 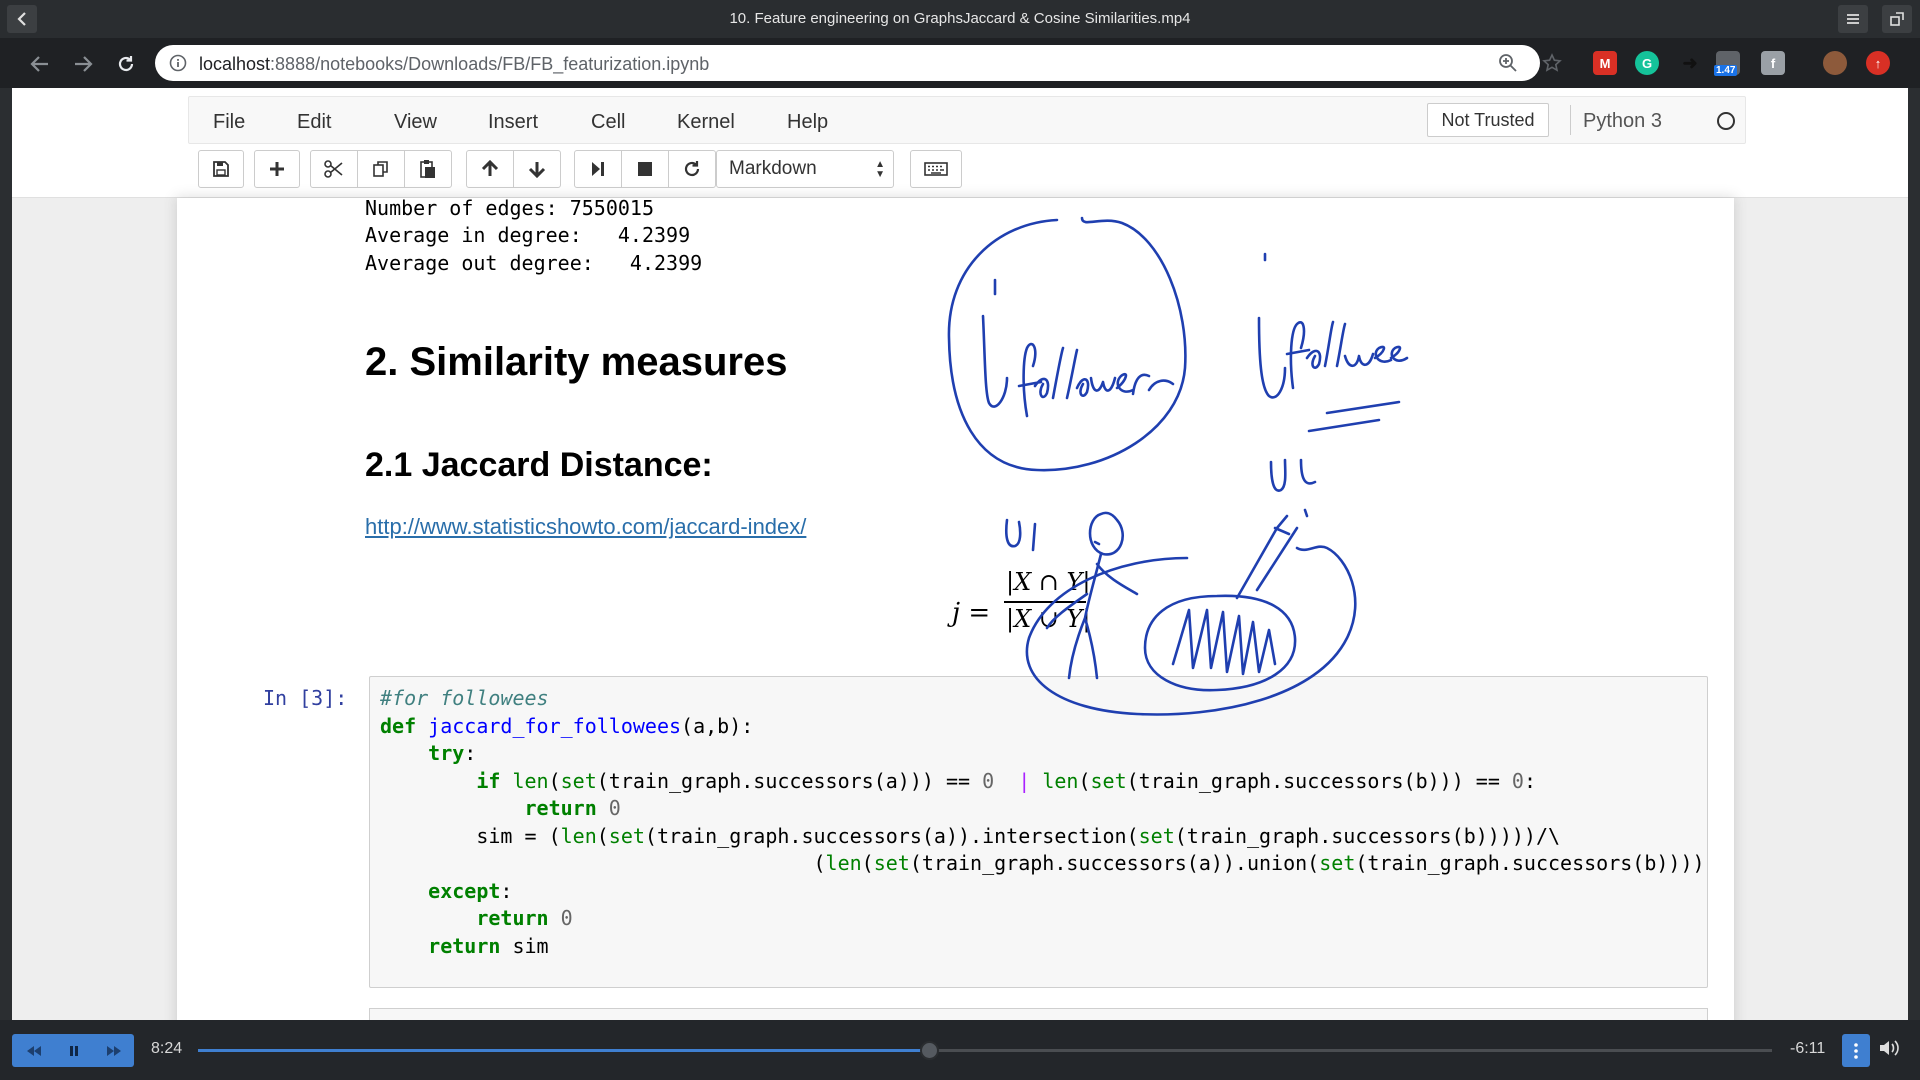 I want to click on section-heading: 2. Similarity measures, so click(x=576, y=362).